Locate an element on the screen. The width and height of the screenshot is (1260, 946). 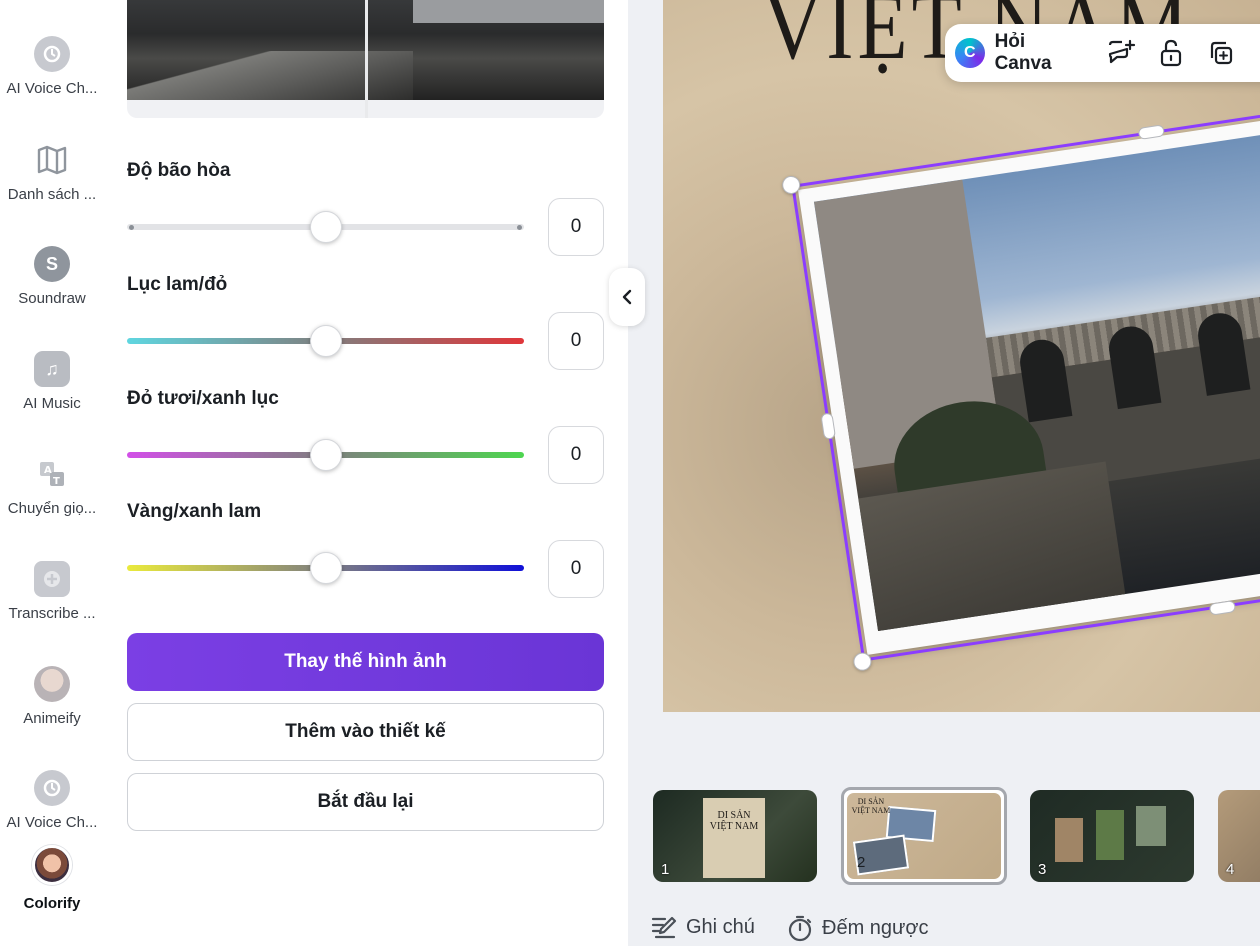
thumbnail-bg: DI SẢN VIỆT NAM 1 is located at coordinates (735, 836).